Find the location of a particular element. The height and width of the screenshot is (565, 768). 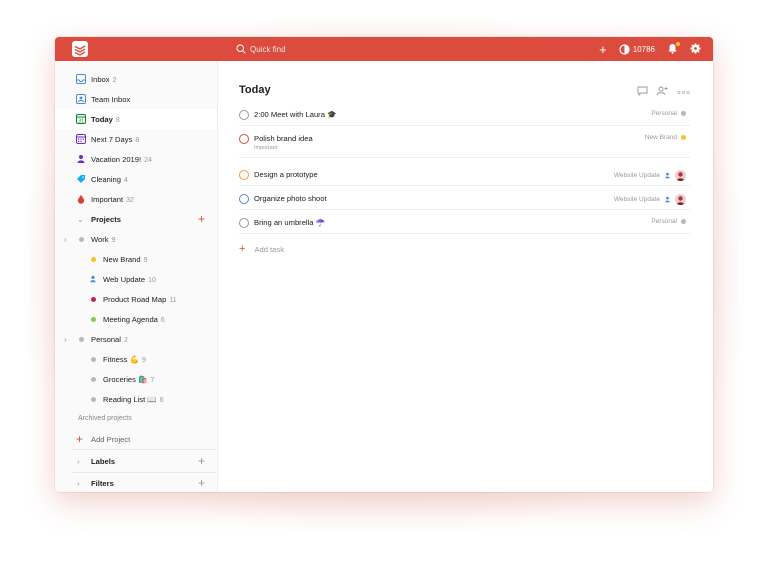

sidebar-item-next-7-days: Next 7 Days 8 is located at coordinates (136, 139).